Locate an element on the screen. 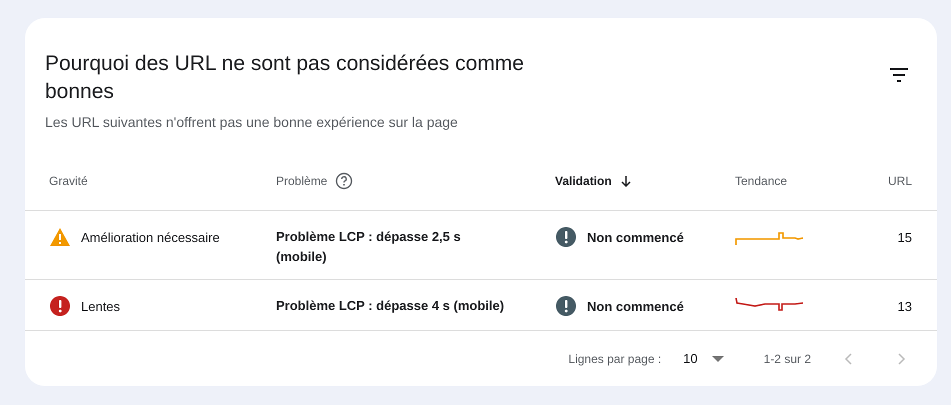 The width and height of the screenshot is (951, 405). severity-label: Lentes is located at coordinates (100, 306).